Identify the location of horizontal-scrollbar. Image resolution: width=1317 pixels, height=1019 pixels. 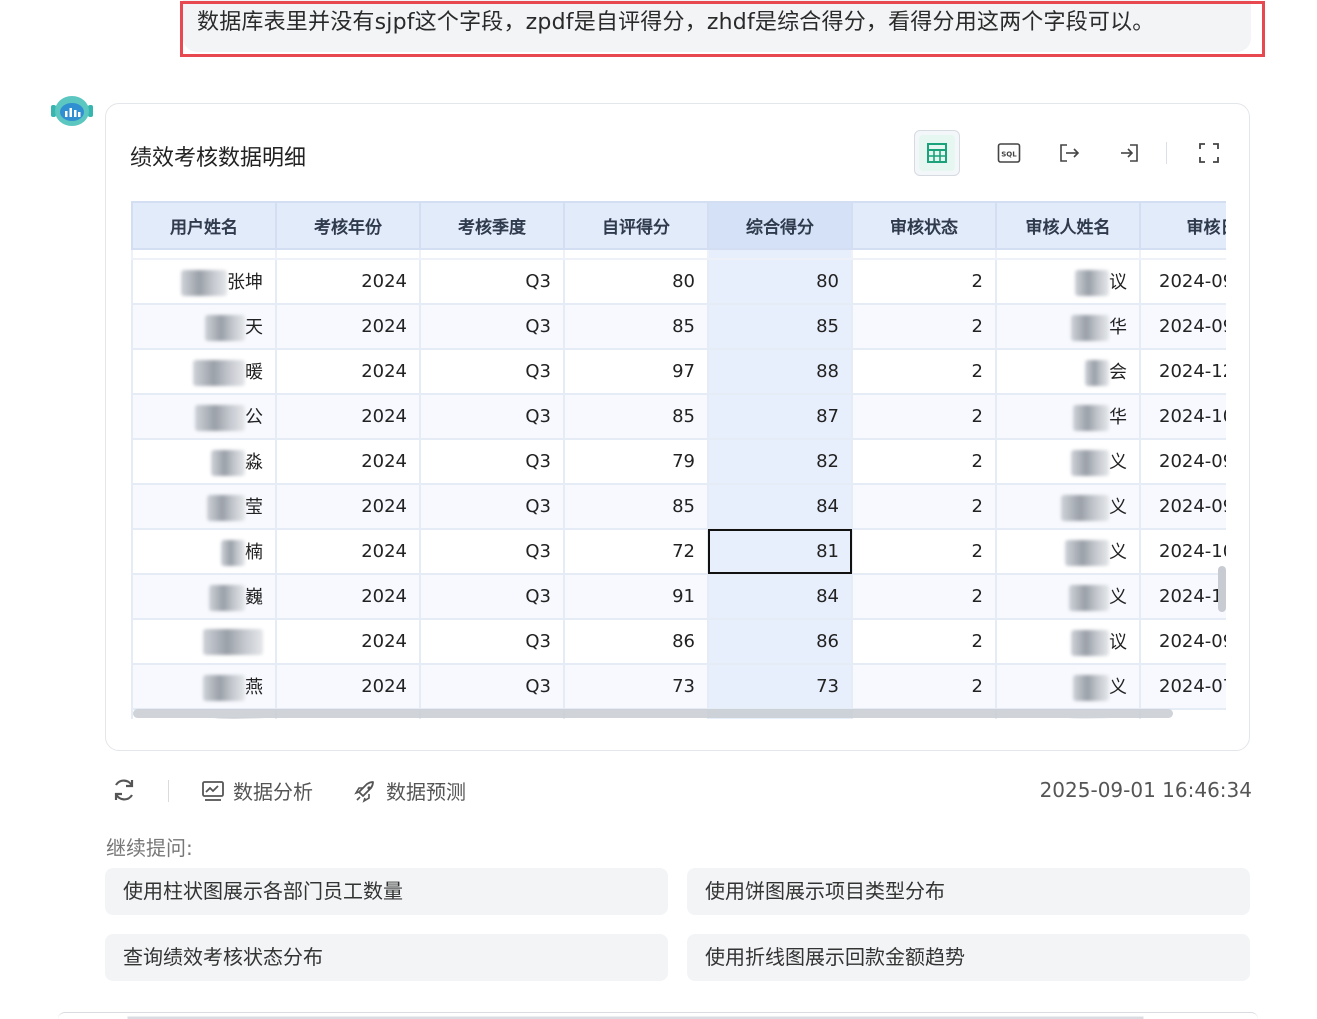
(653, 713).